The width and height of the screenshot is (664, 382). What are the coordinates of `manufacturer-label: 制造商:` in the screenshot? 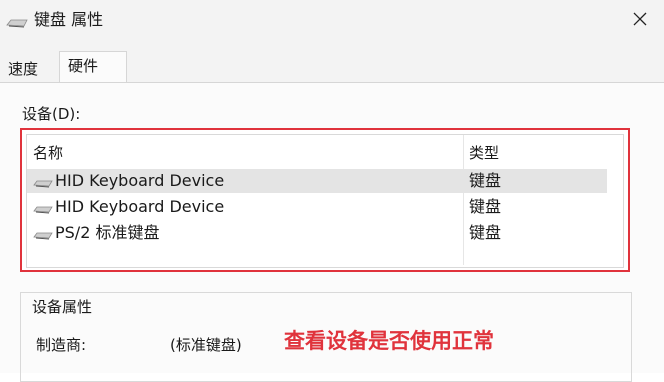 It's located at (61, 345).